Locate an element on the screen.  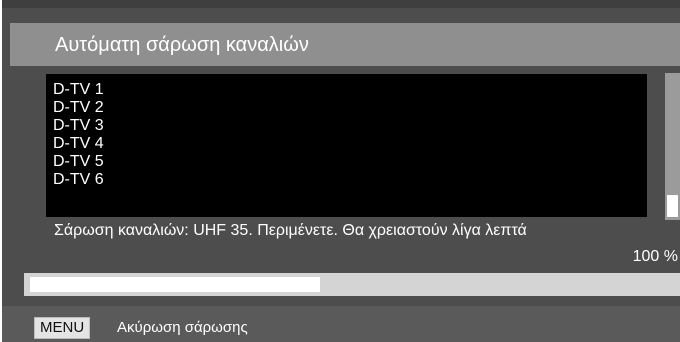
channel-list-scrollbar is located at coordinates (672, 146).